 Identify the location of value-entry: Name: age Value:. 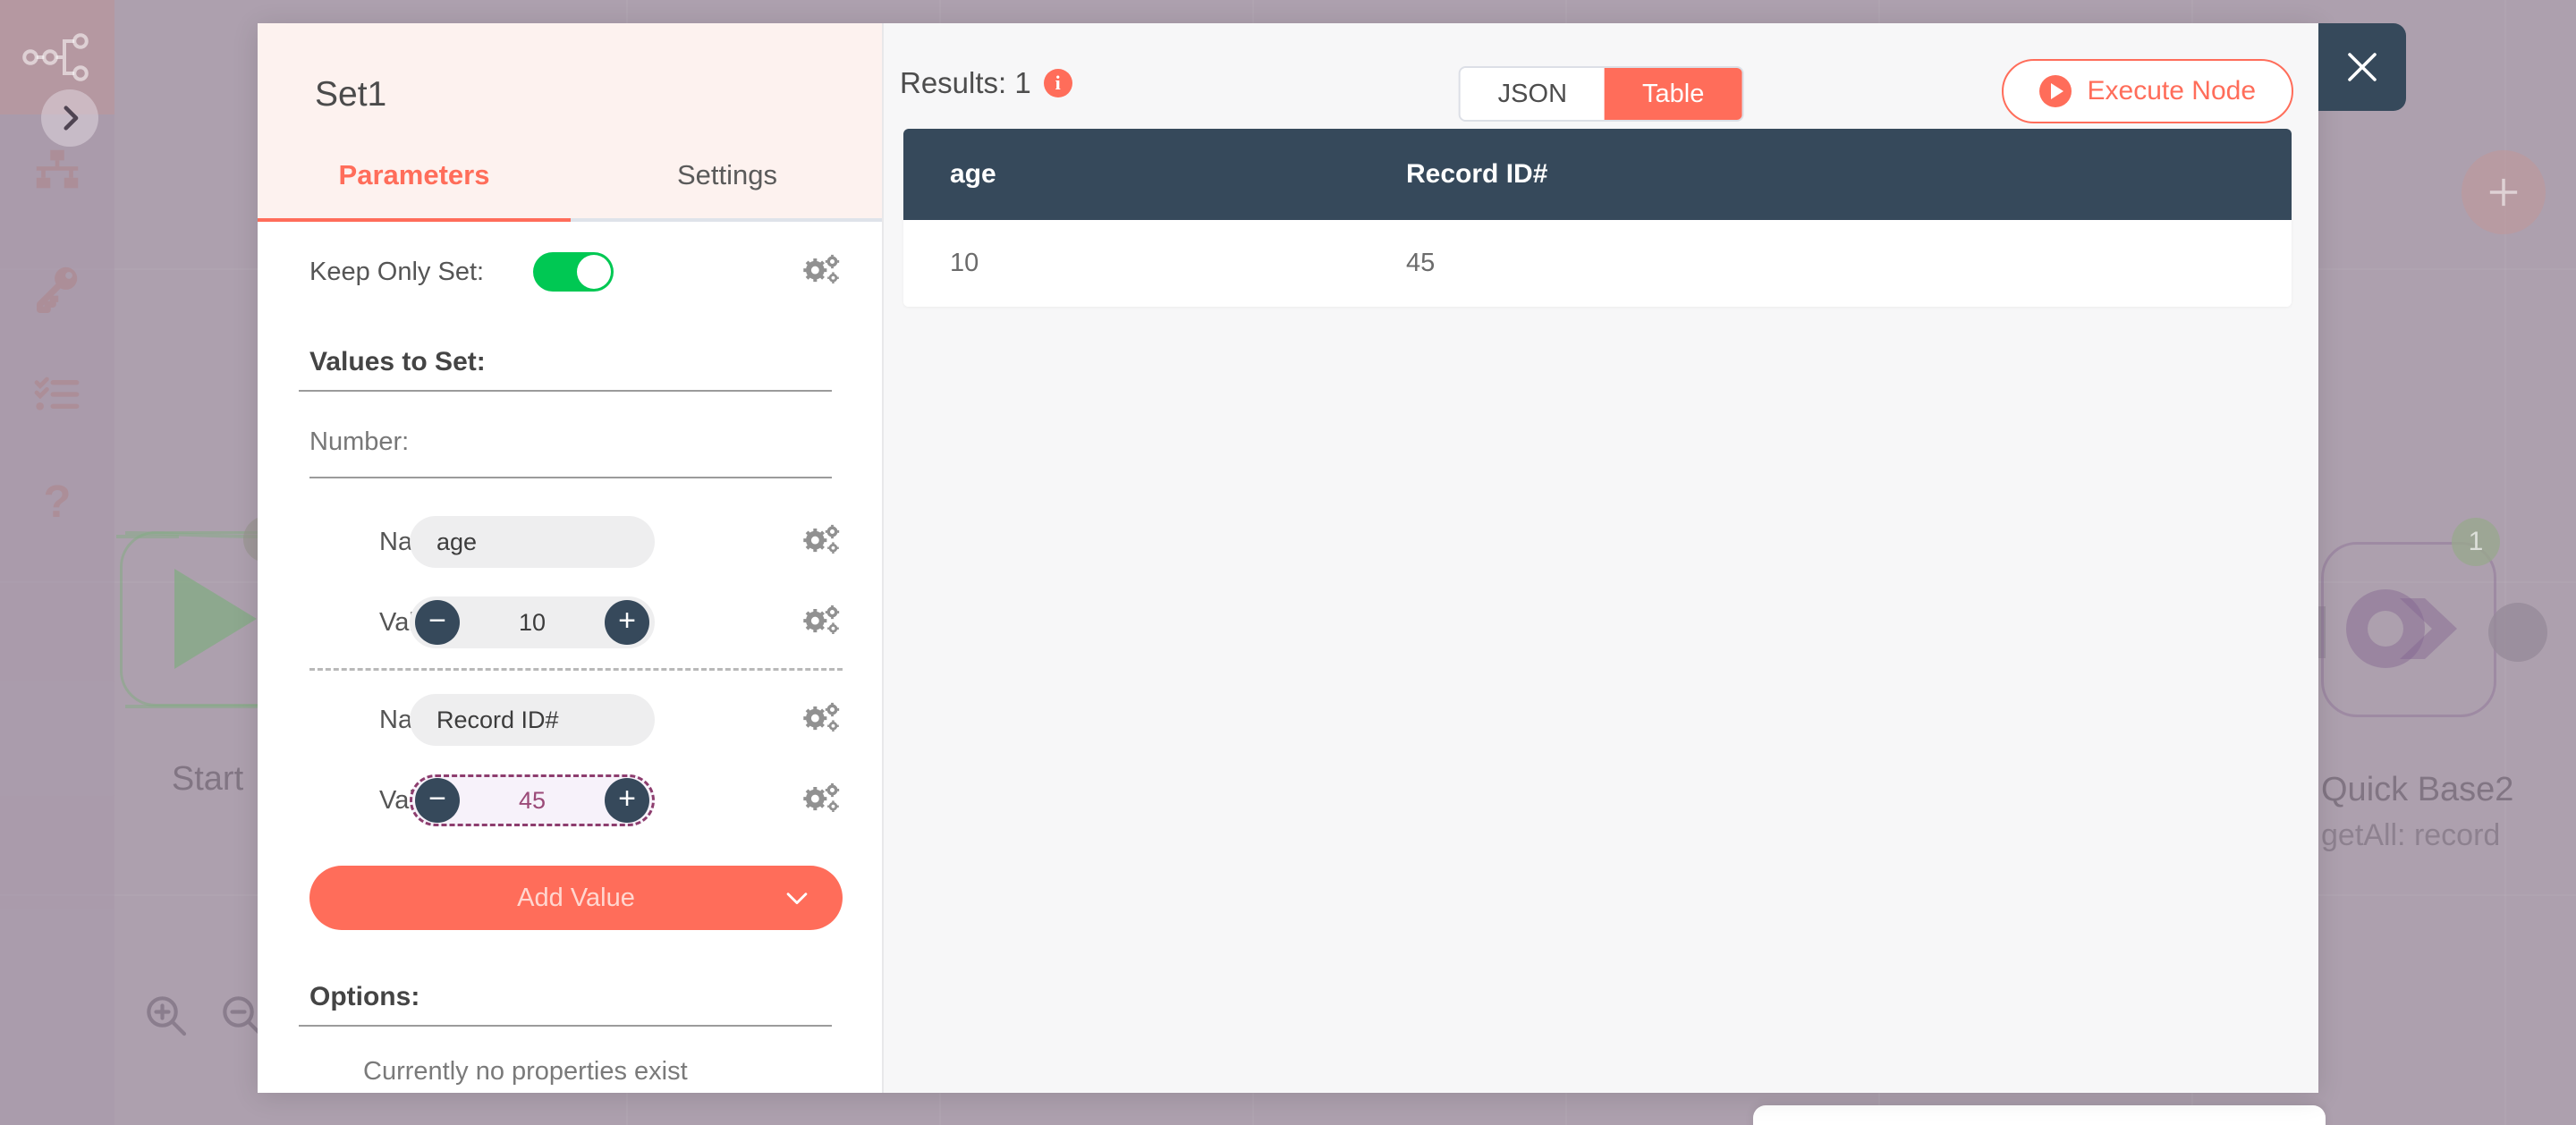
(571, 582).